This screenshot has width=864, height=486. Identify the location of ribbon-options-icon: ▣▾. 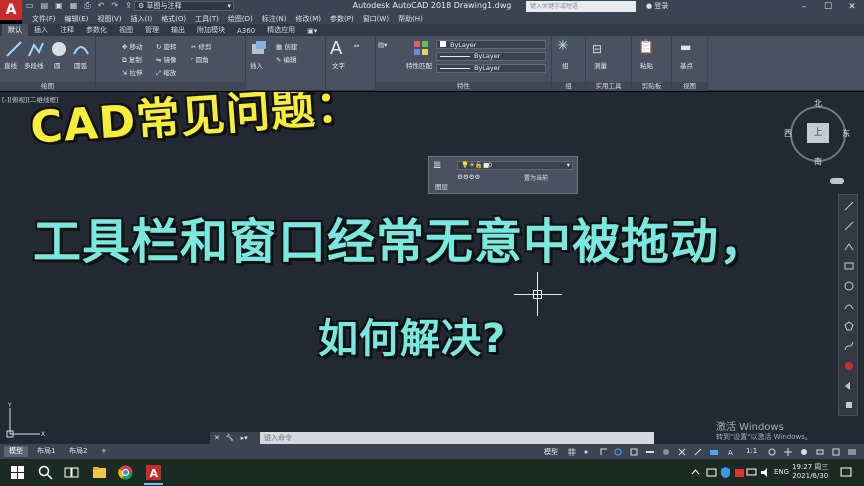
(312, 31).